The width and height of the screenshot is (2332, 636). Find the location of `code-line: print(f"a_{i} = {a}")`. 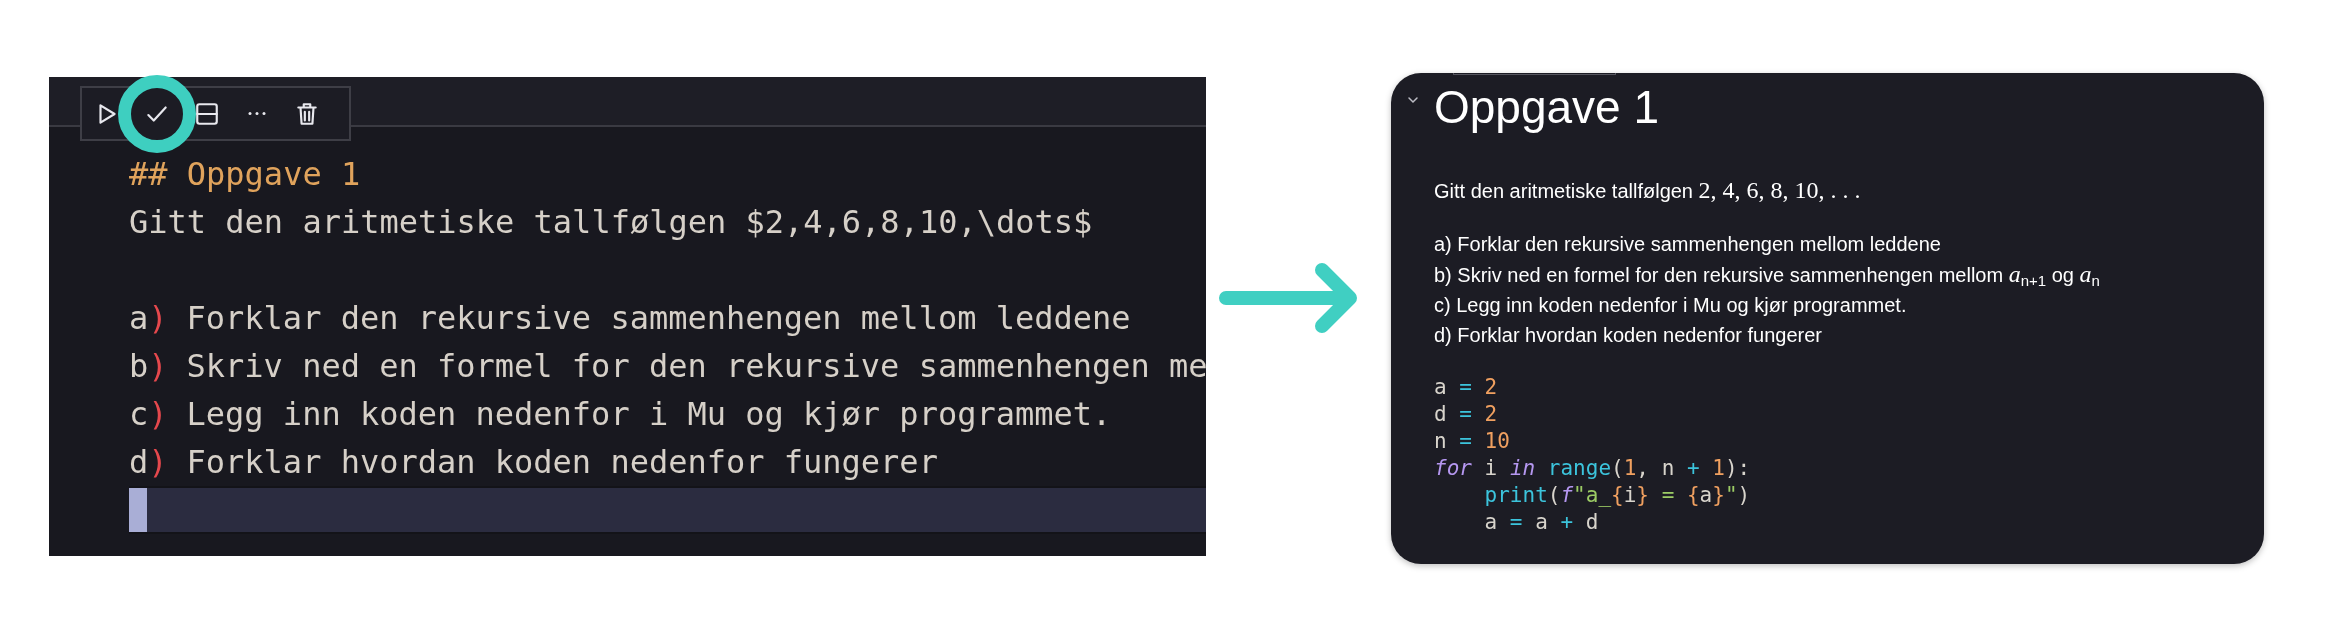

code-line: print(f"a_{i} = {a}") is located at coordinates (1617, 495).